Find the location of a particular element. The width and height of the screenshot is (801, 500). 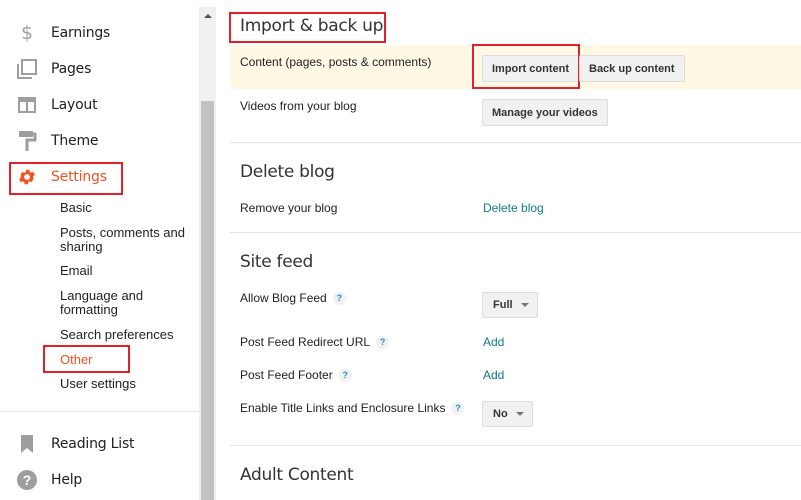

section-title-adult-content: Adult Content is located at coordinates (297, 475).